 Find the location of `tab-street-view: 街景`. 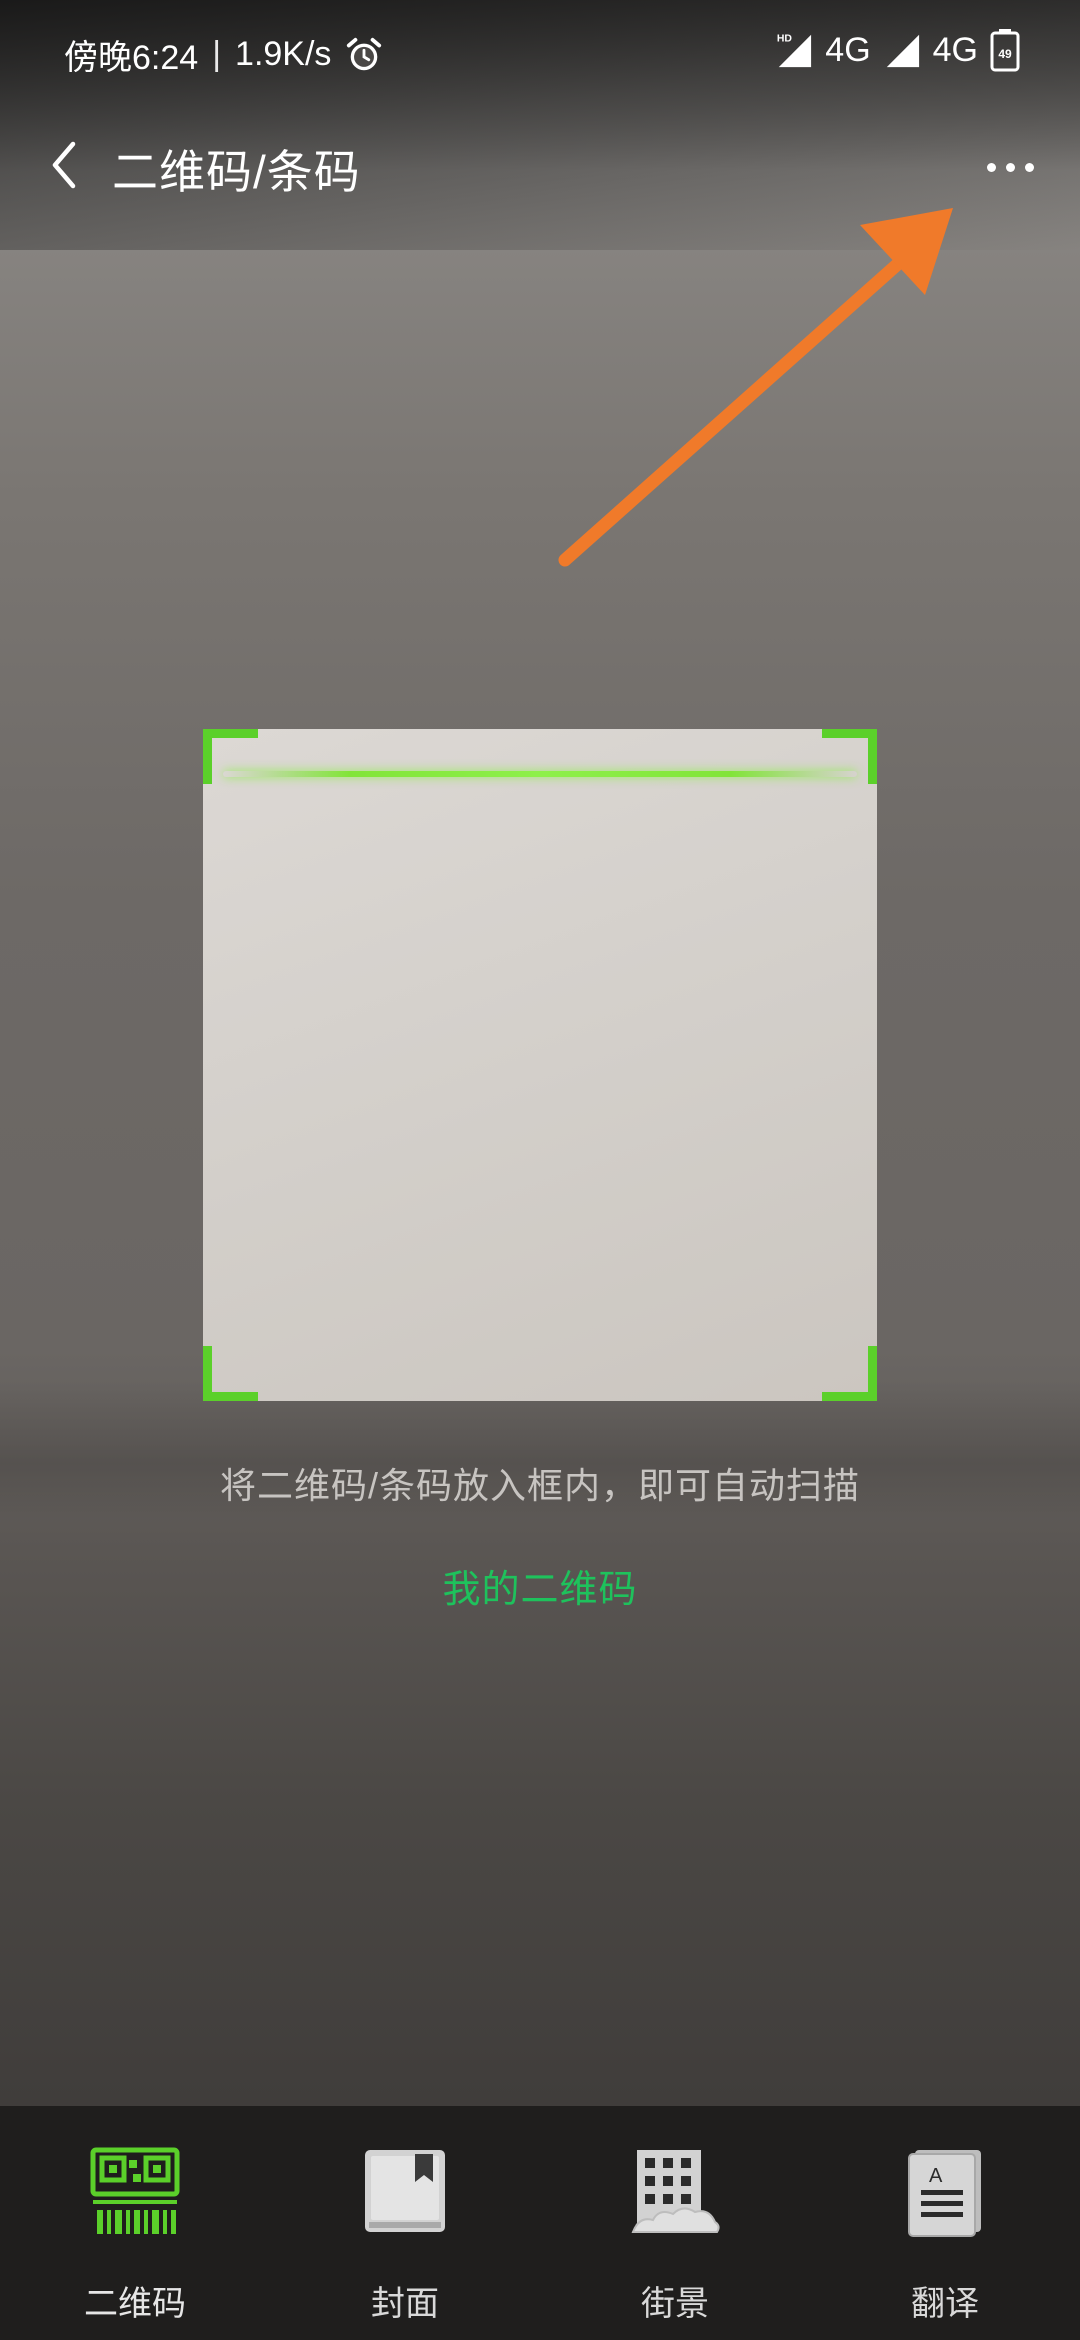

tab-street-view: 街景 is located at coordinates (675, 2223).